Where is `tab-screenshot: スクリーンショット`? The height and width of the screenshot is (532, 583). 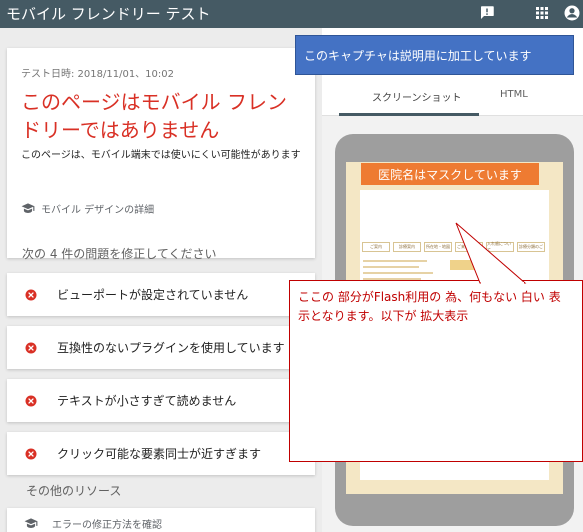 tab-screenshot: スクリーンショット is located at coordinates (417, 96).